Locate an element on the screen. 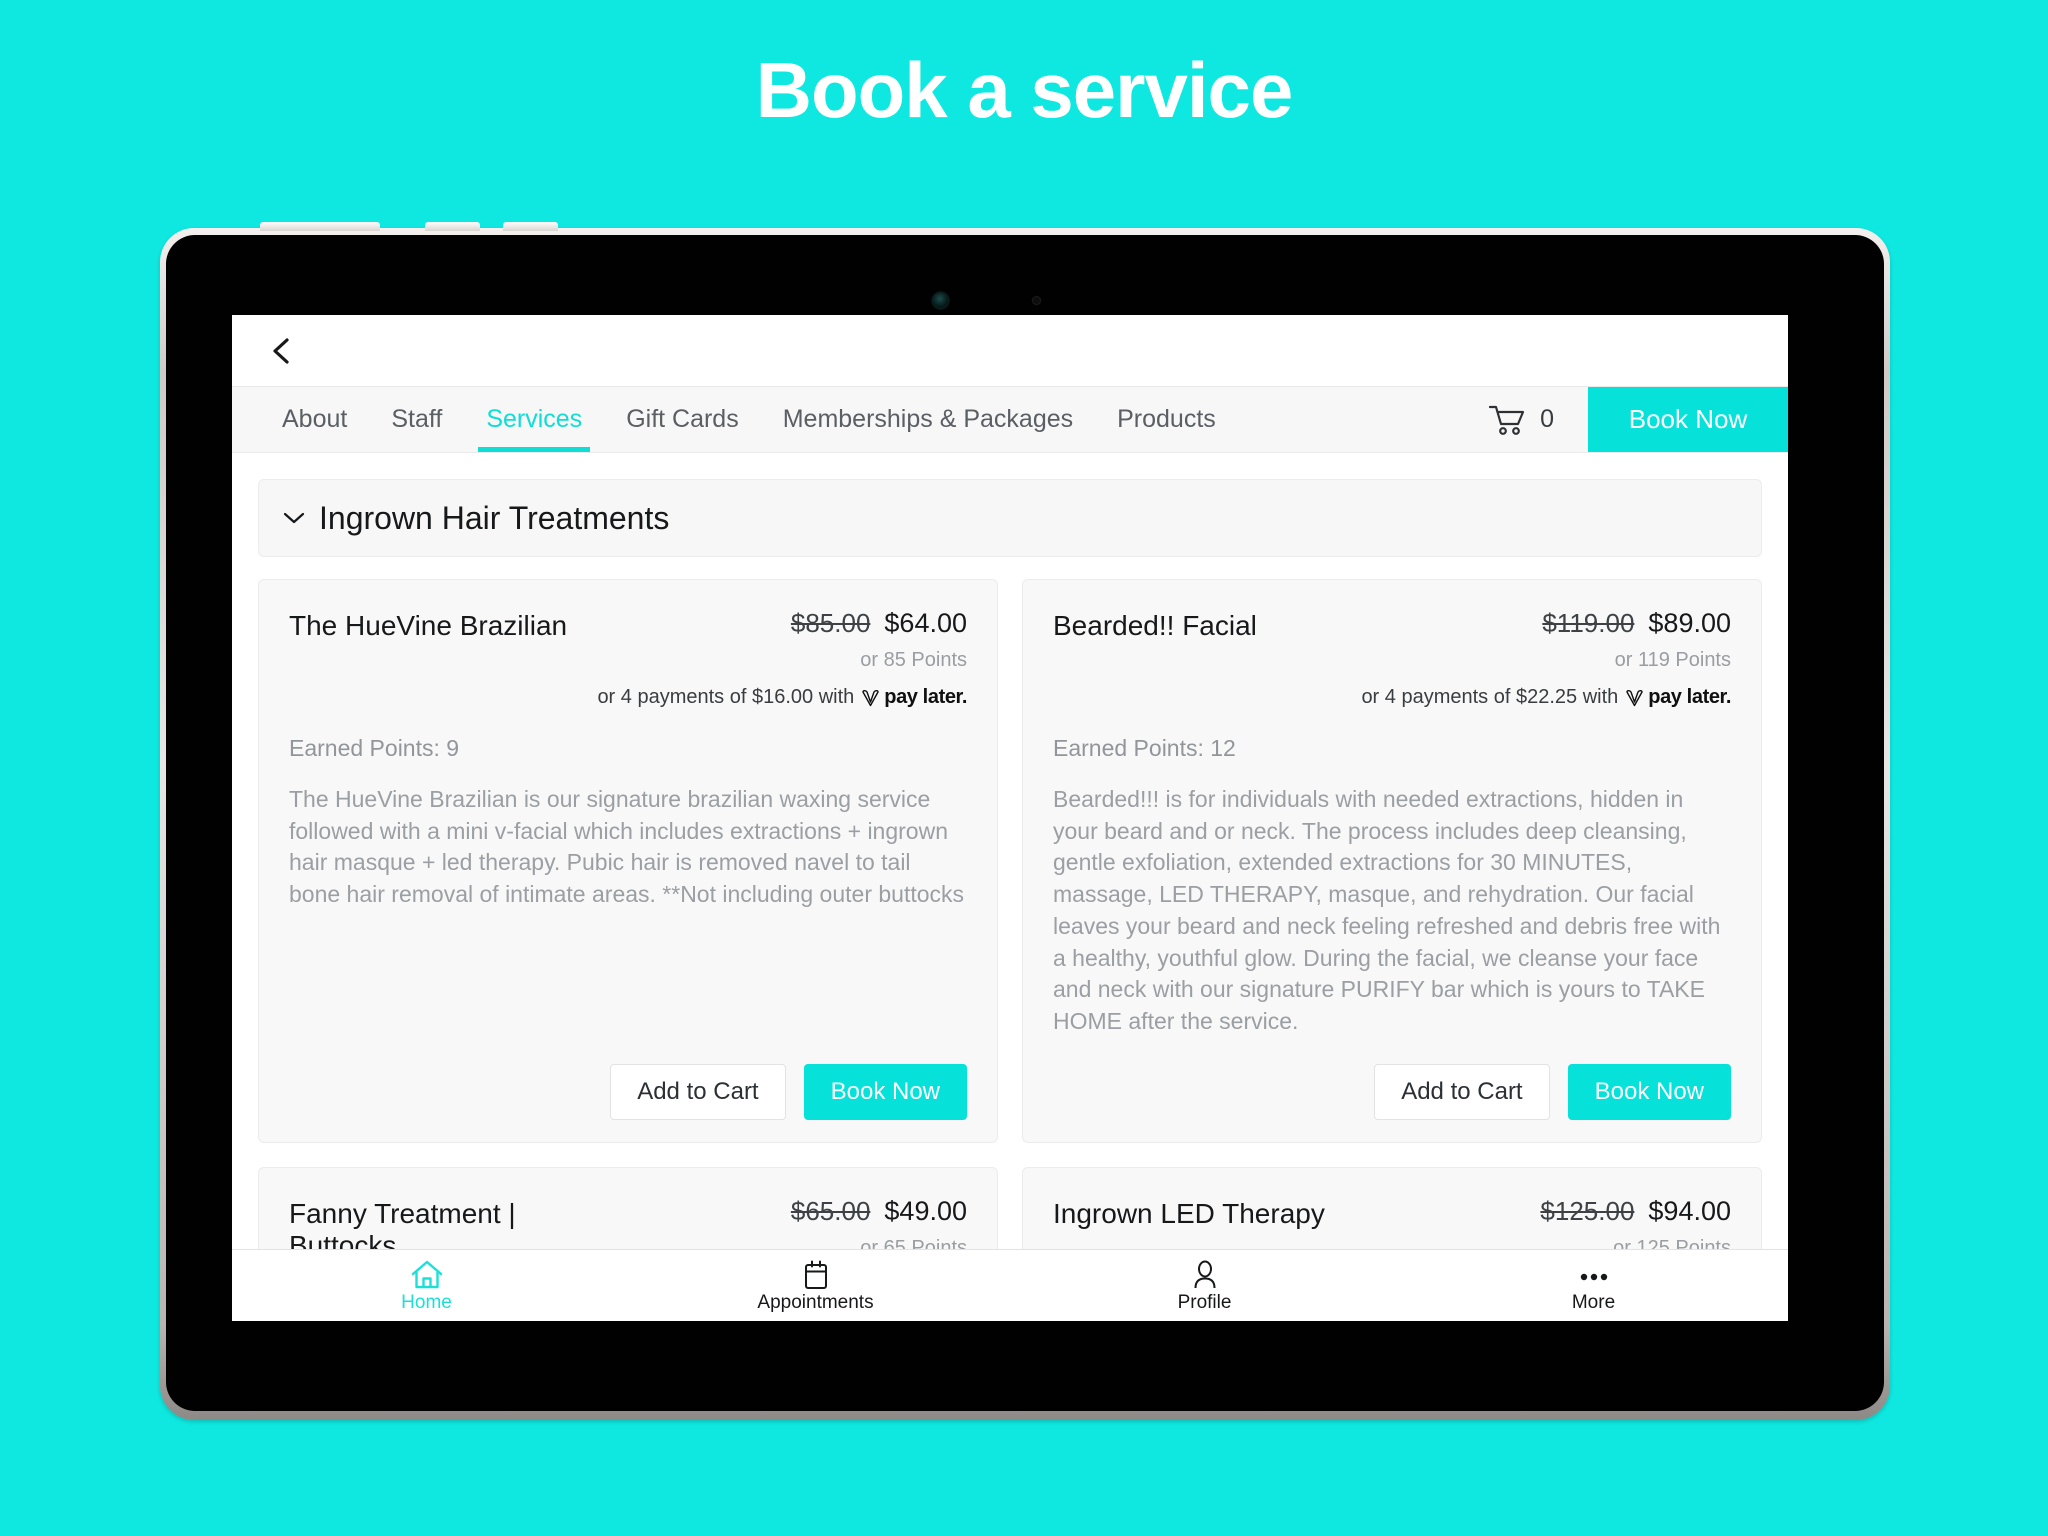  front-camera-icon is located at coordinates (940, 300).